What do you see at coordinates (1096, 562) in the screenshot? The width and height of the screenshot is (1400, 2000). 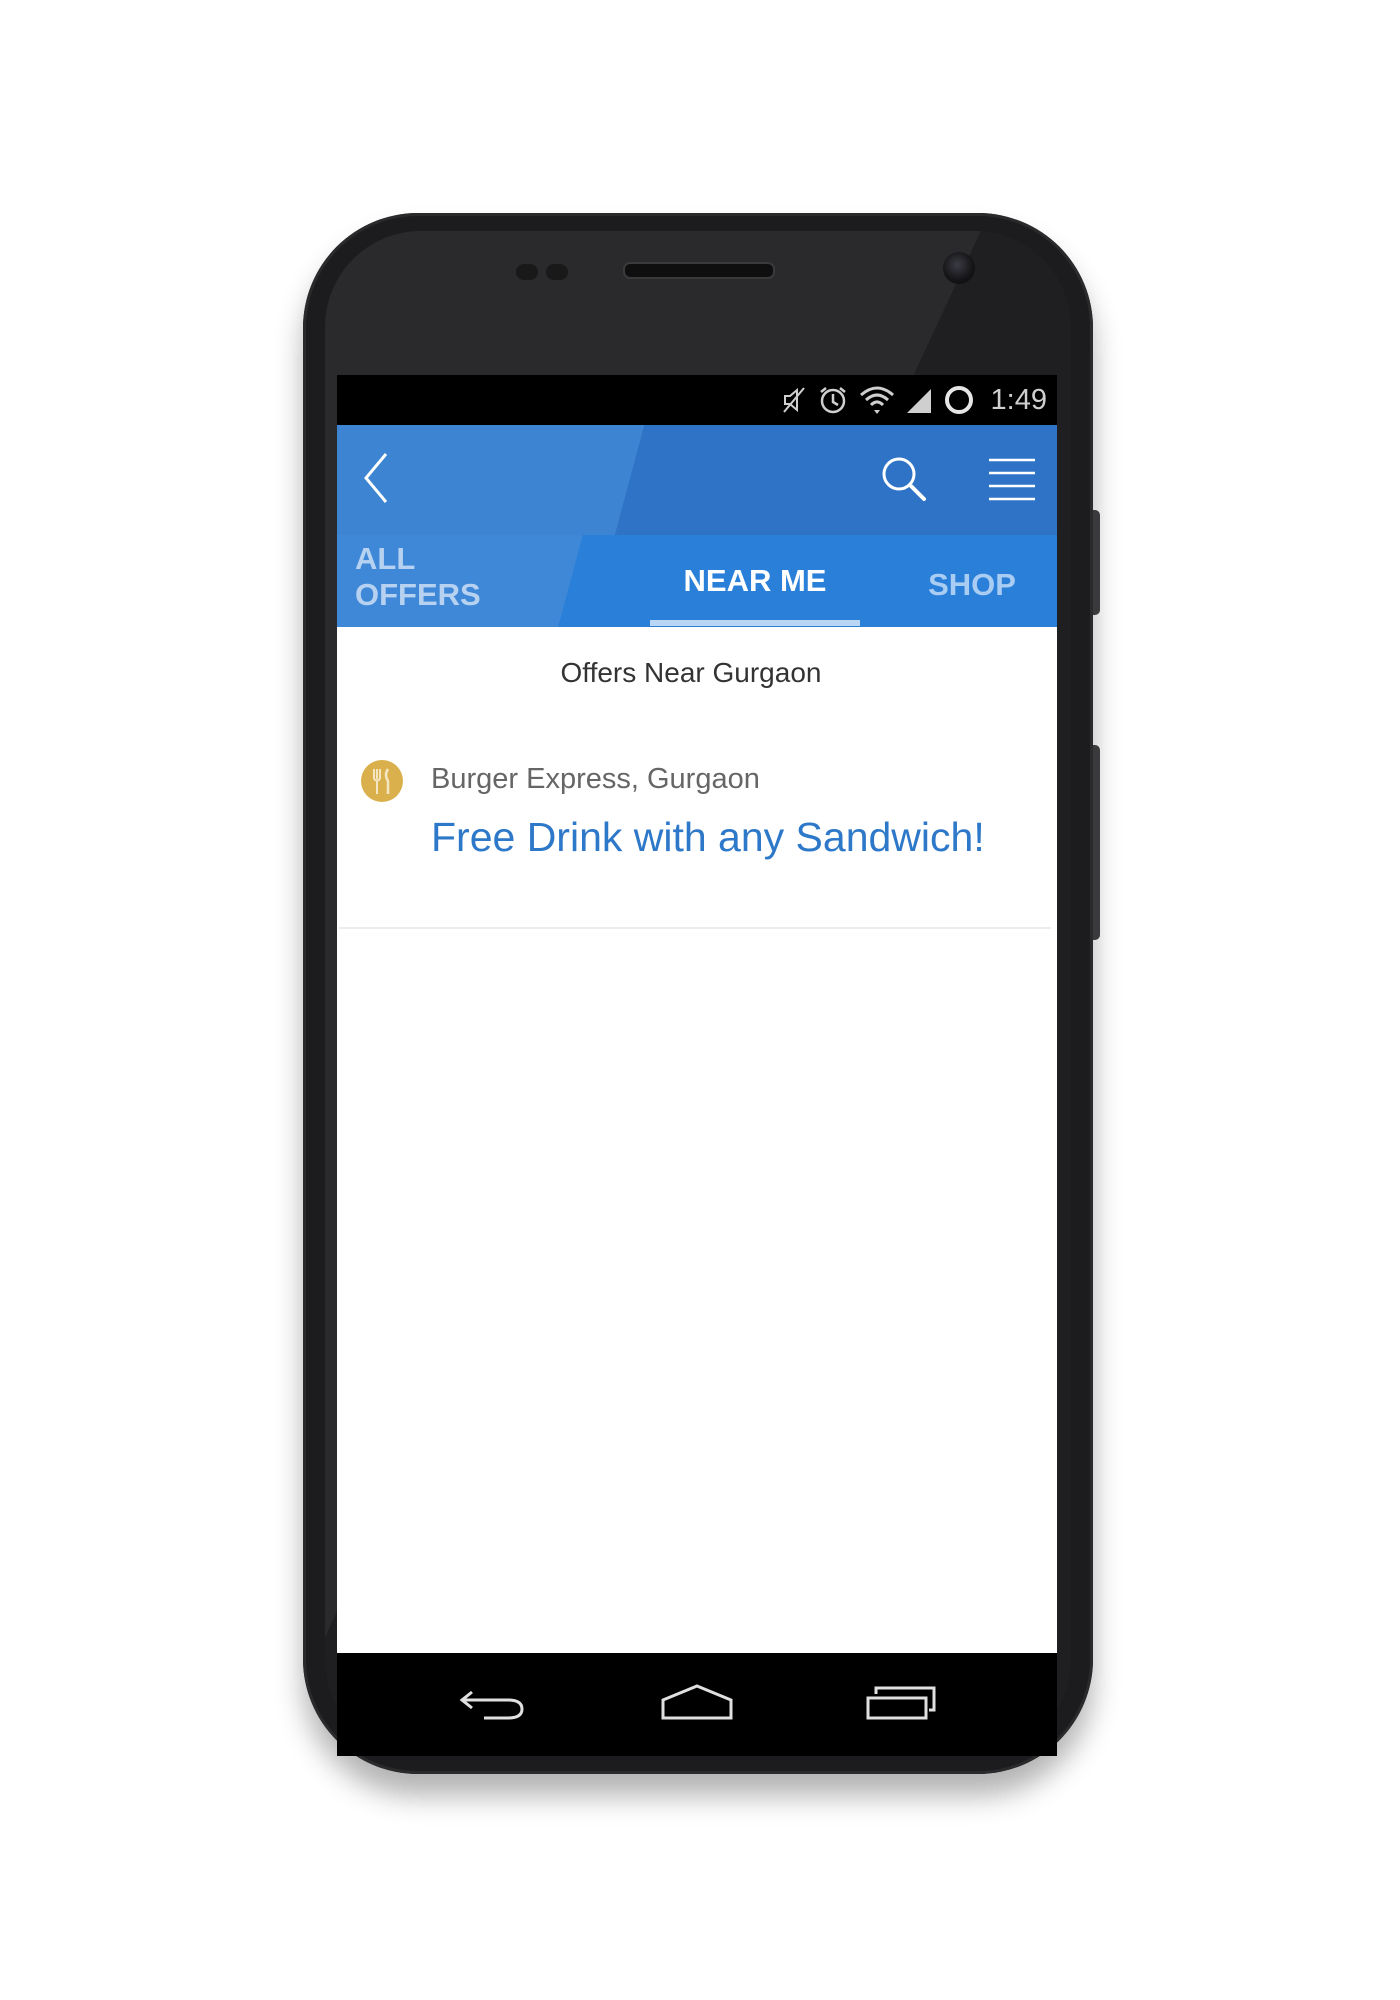 I see `power-button` at bounding box center [1096, 562].